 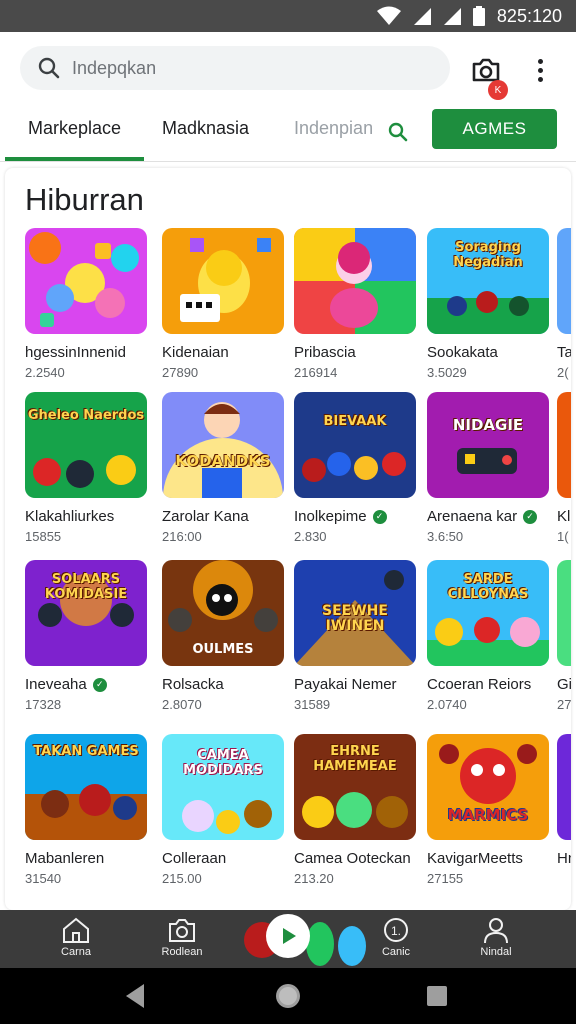 I want to click on nav-item-carna: Carna, so click(x=76, y=937).